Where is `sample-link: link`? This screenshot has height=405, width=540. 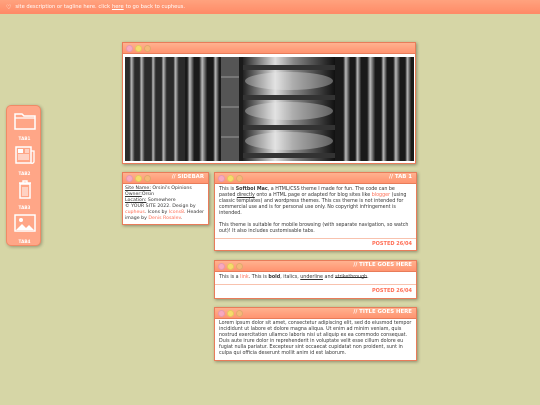
sample-link: link is located at coordinates (244, 277).